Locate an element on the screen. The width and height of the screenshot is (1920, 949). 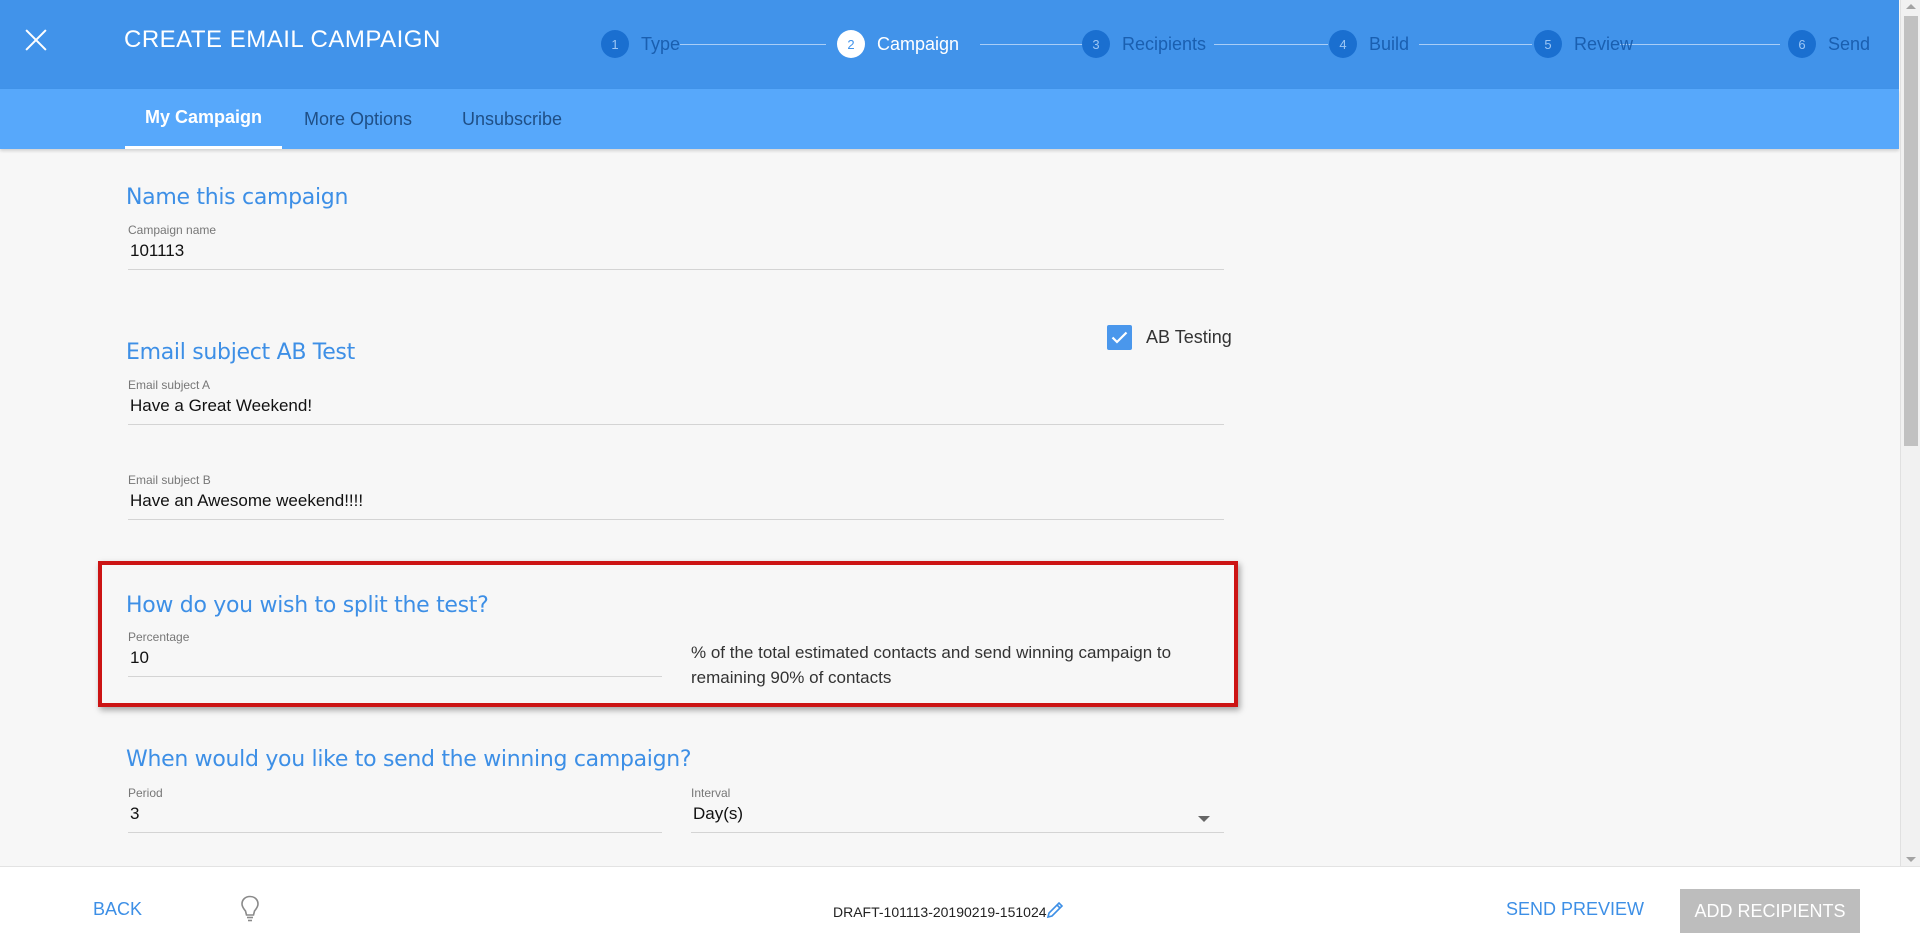
campaign-name-label: Campaign name is located at coordinates (172, 230).